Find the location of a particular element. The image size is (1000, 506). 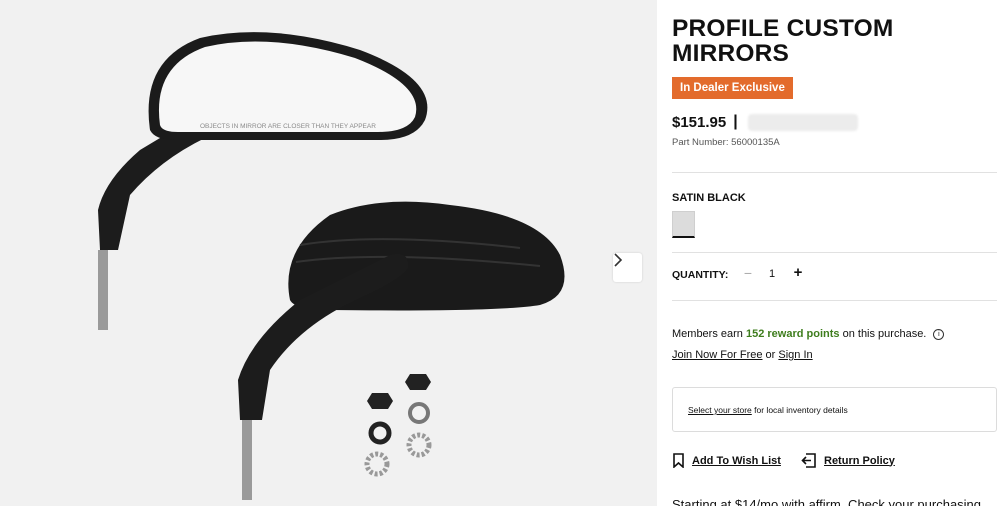

mirror-stem-upper is located at coordinates (103, 290).